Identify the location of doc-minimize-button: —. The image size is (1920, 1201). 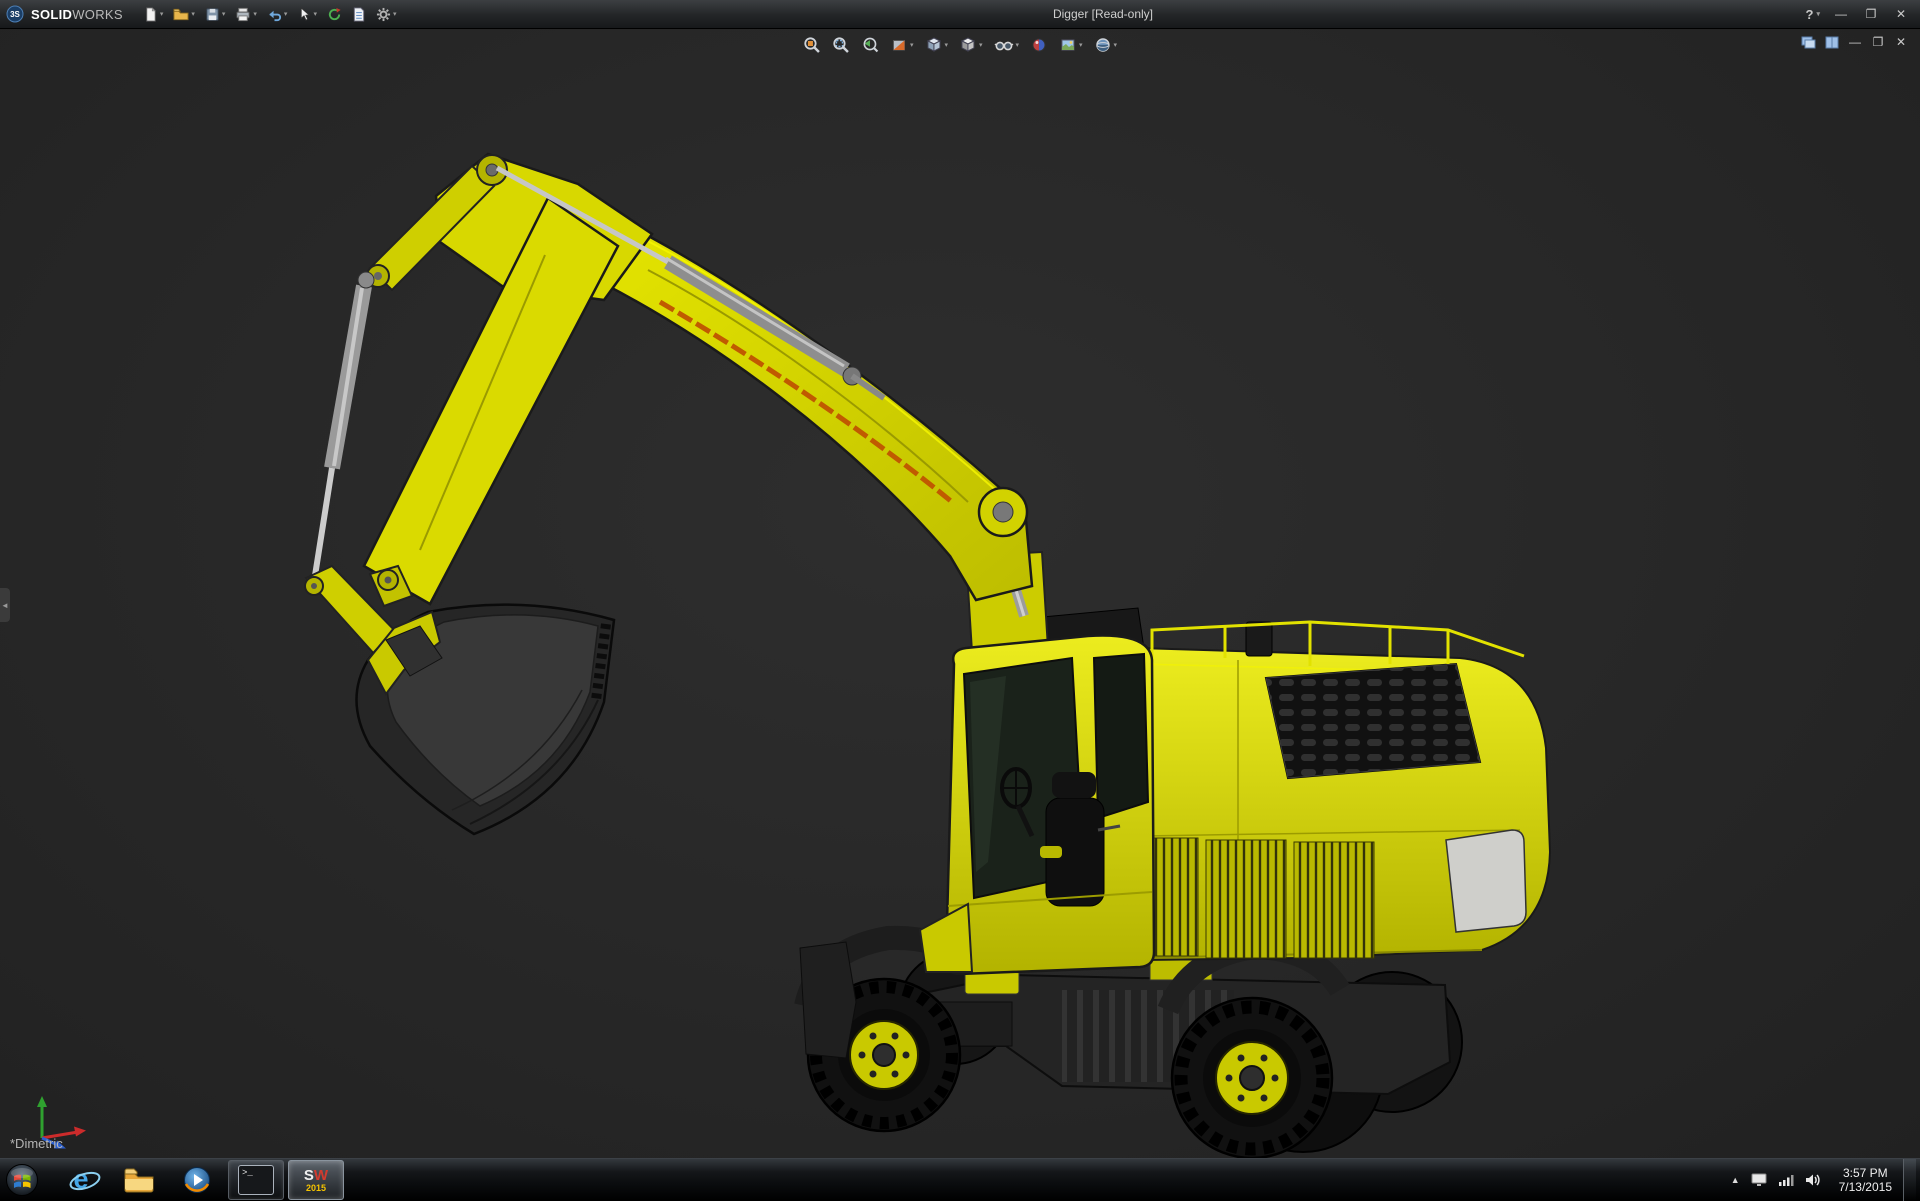
(1855, 42).